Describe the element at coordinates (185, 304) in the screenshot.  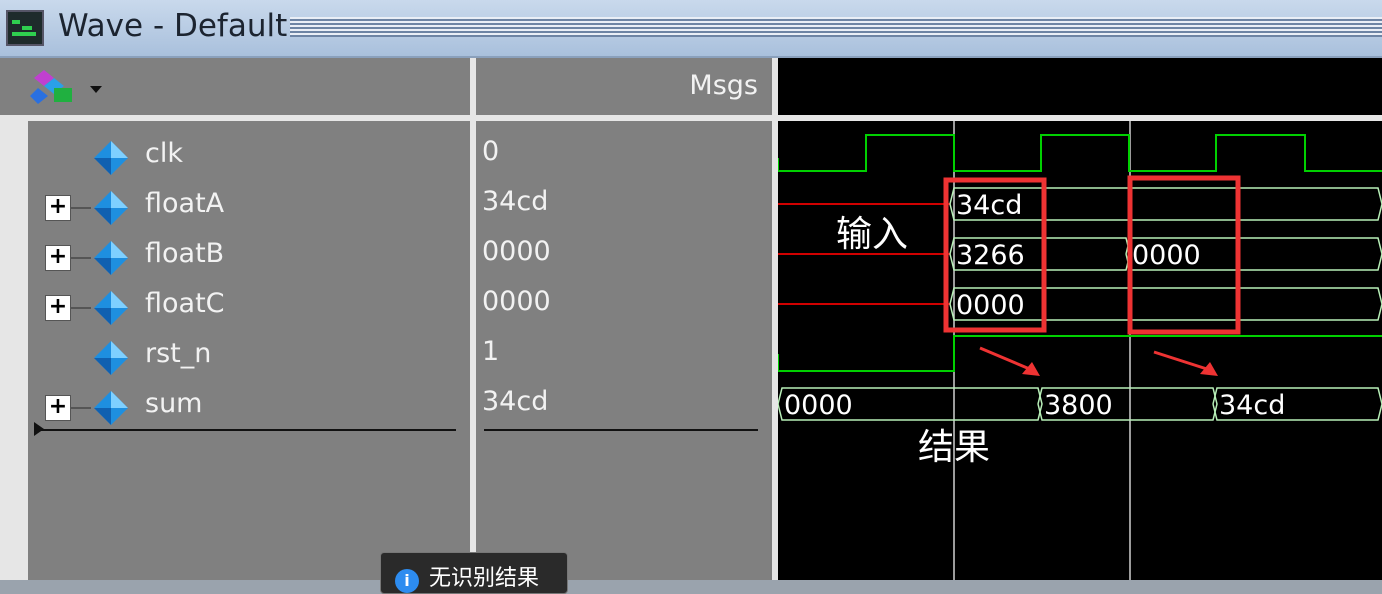
I see `signal-name: floatC` at that location.